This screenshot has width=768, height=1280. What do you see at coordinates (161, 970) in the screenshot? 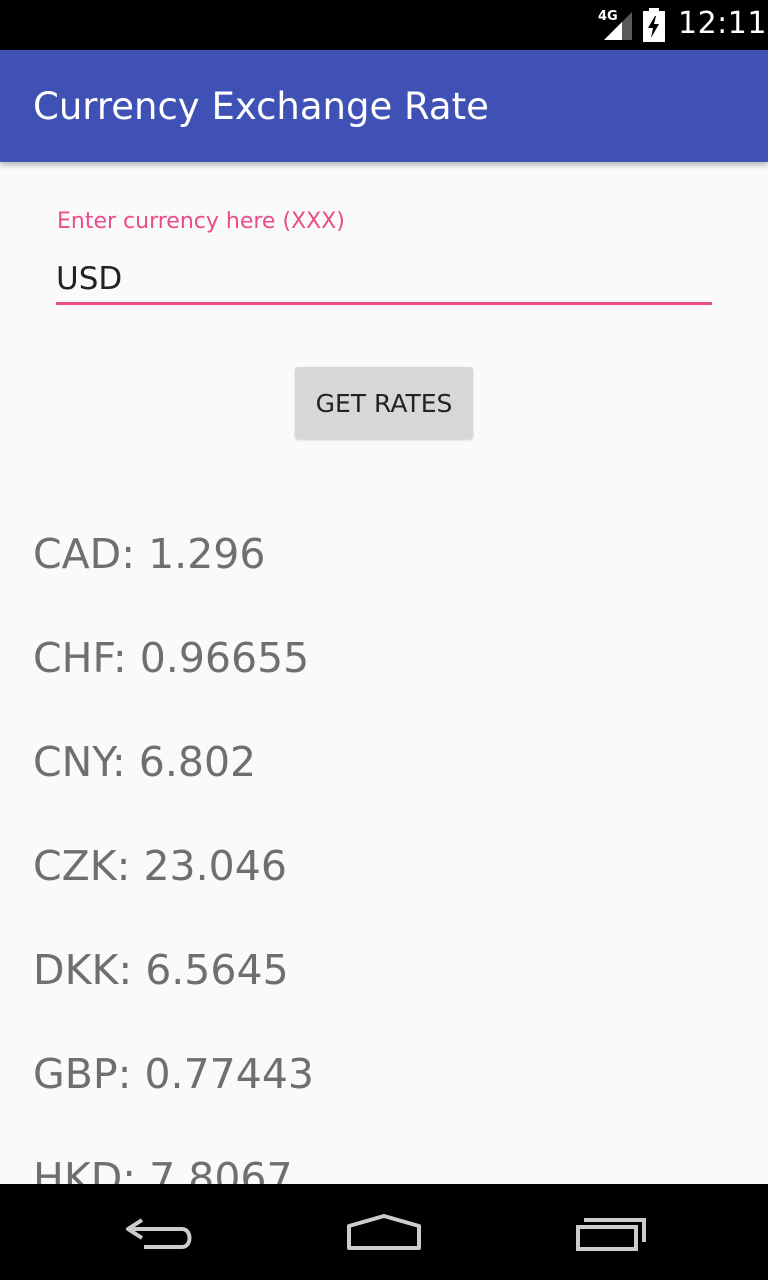
I see `rate-item-dkk: DKK: 6.5645` at bounding box center [161, 970].